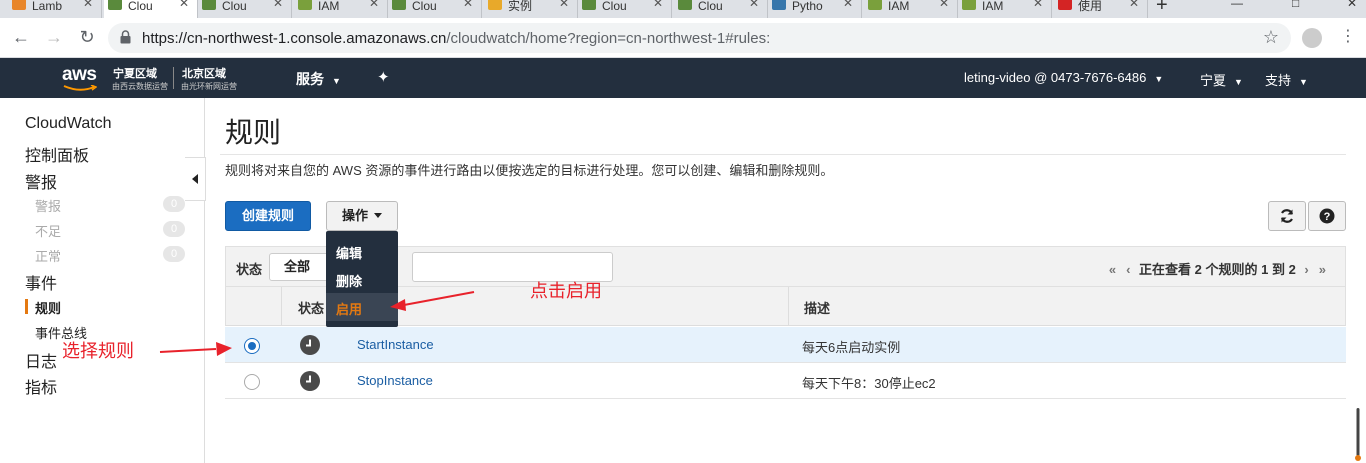  Describe the element at coordinates (383, 77) in the screenshot. I see `pin-icon: ✦` at that location.